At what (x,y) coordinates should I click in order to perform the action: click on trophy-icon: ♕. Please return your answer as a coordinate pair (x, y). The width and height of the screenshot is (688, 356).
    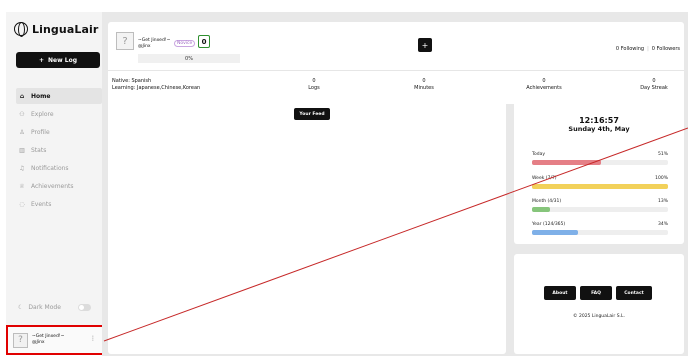
    Looking at the image, I should click on (22, 186).